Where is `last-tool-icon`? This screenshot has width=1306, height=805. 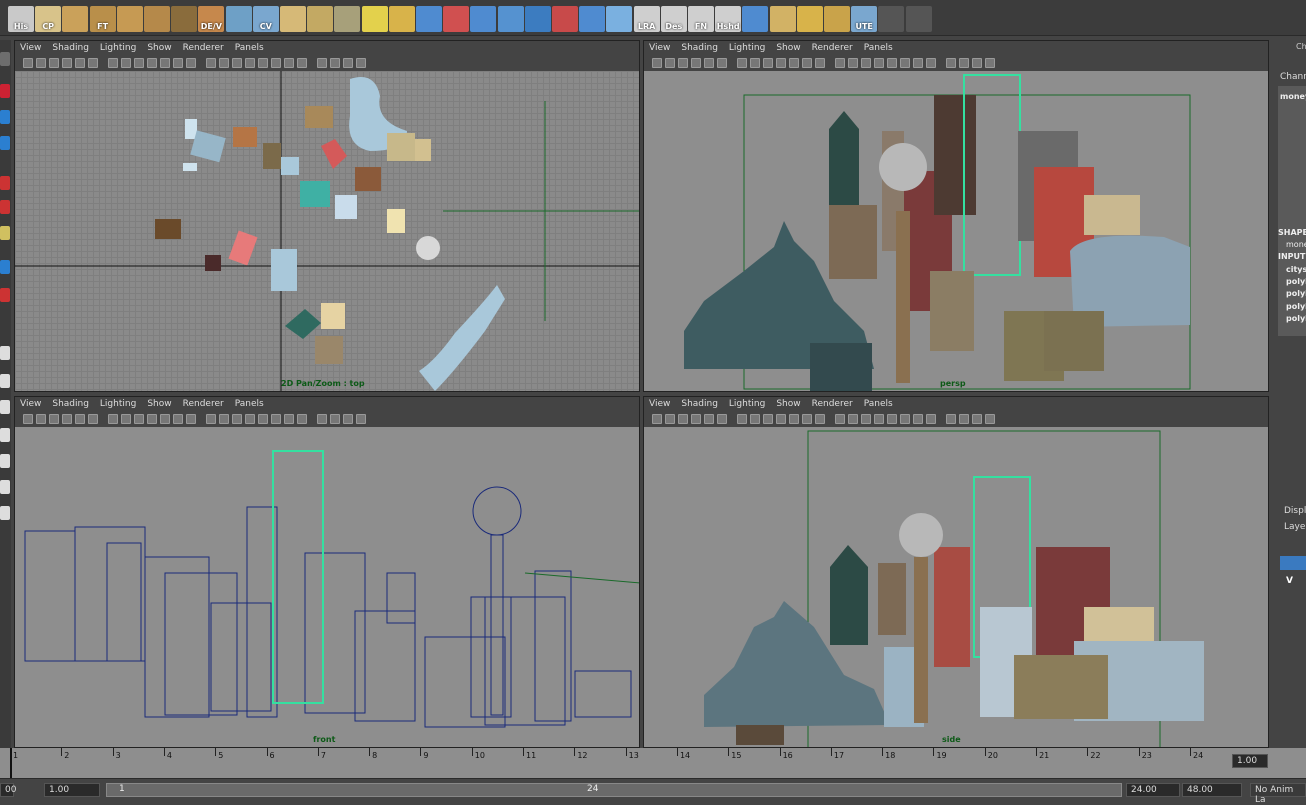 last-tool-icon is located at coordinates (5, 267).